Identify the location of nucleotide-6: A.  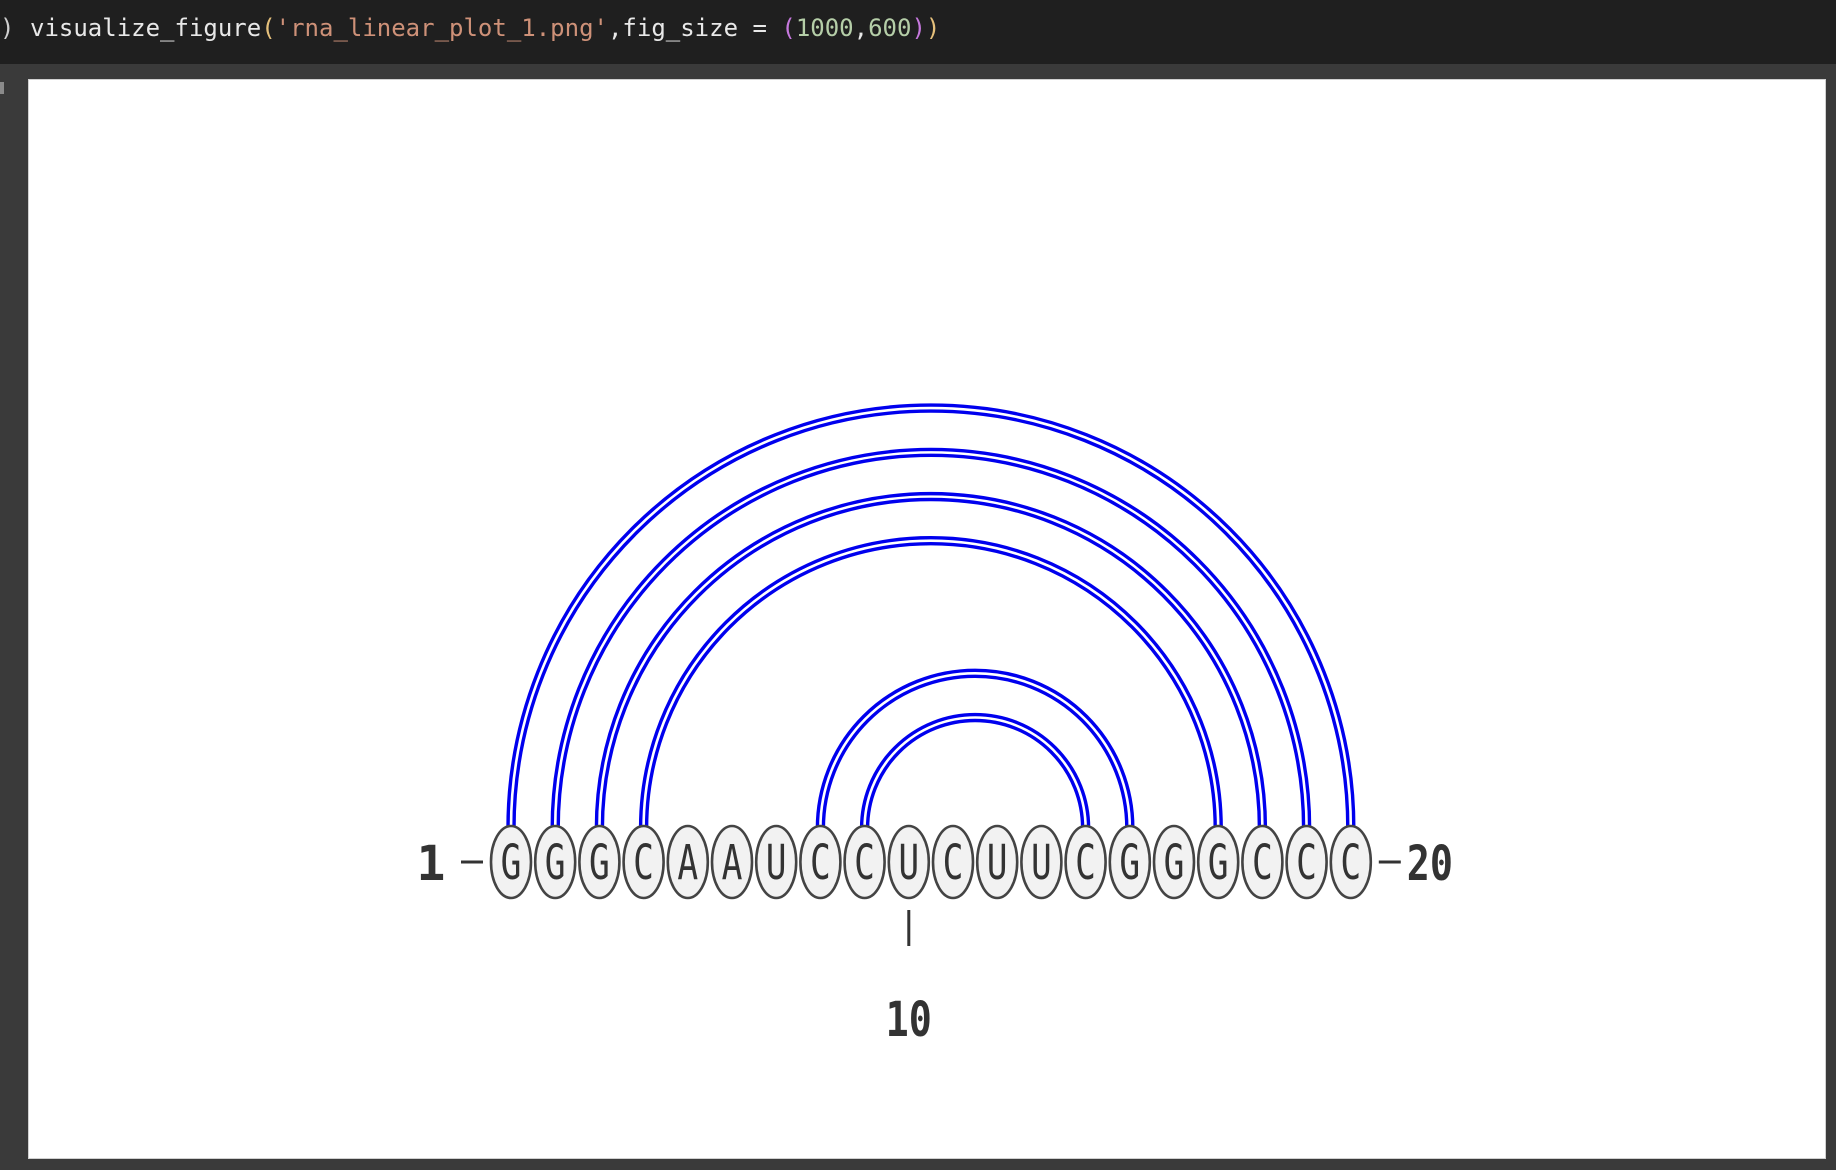
(732, 862).